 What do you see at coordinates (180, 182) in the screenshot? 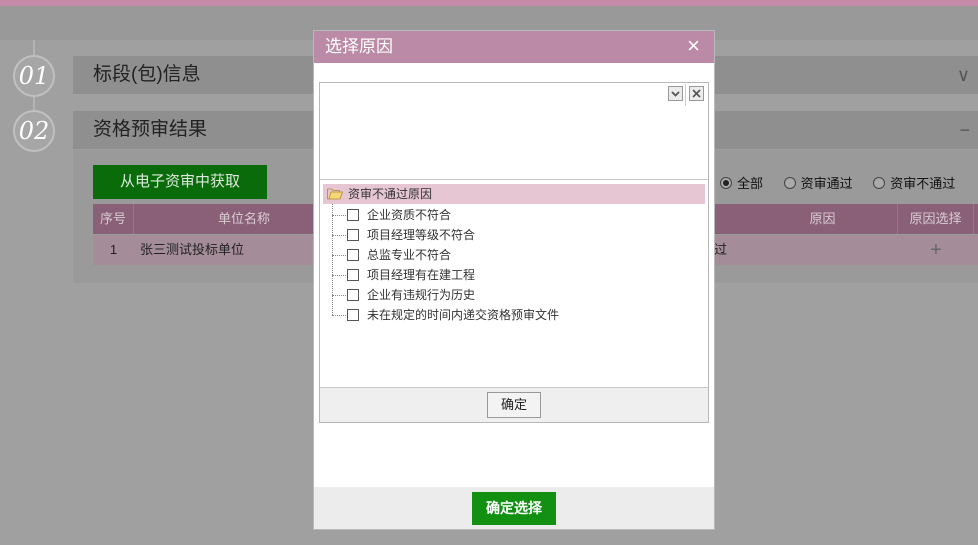
I see `fetch-from-e-review-button: 从电子资审中获取` at bounding box center [180, 182].